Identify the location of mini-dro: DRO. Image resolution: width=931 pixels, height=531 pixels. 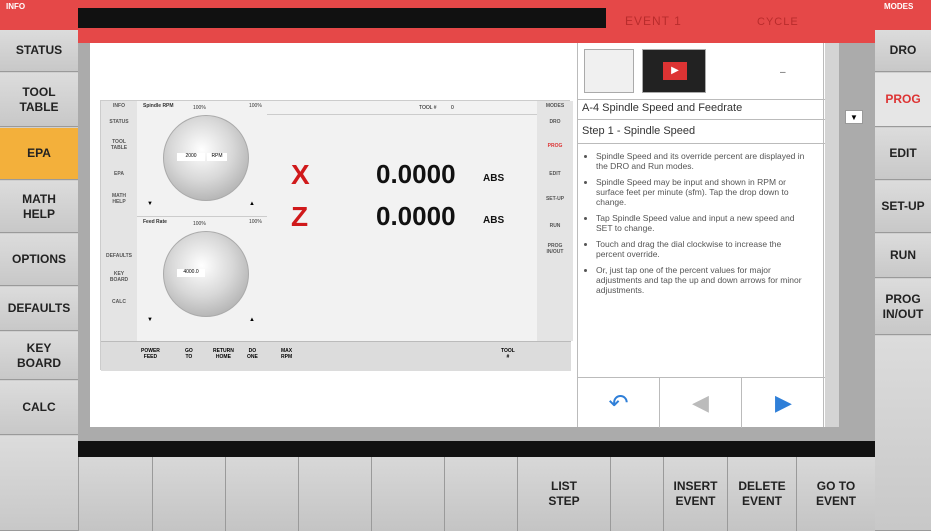
(555, 122).